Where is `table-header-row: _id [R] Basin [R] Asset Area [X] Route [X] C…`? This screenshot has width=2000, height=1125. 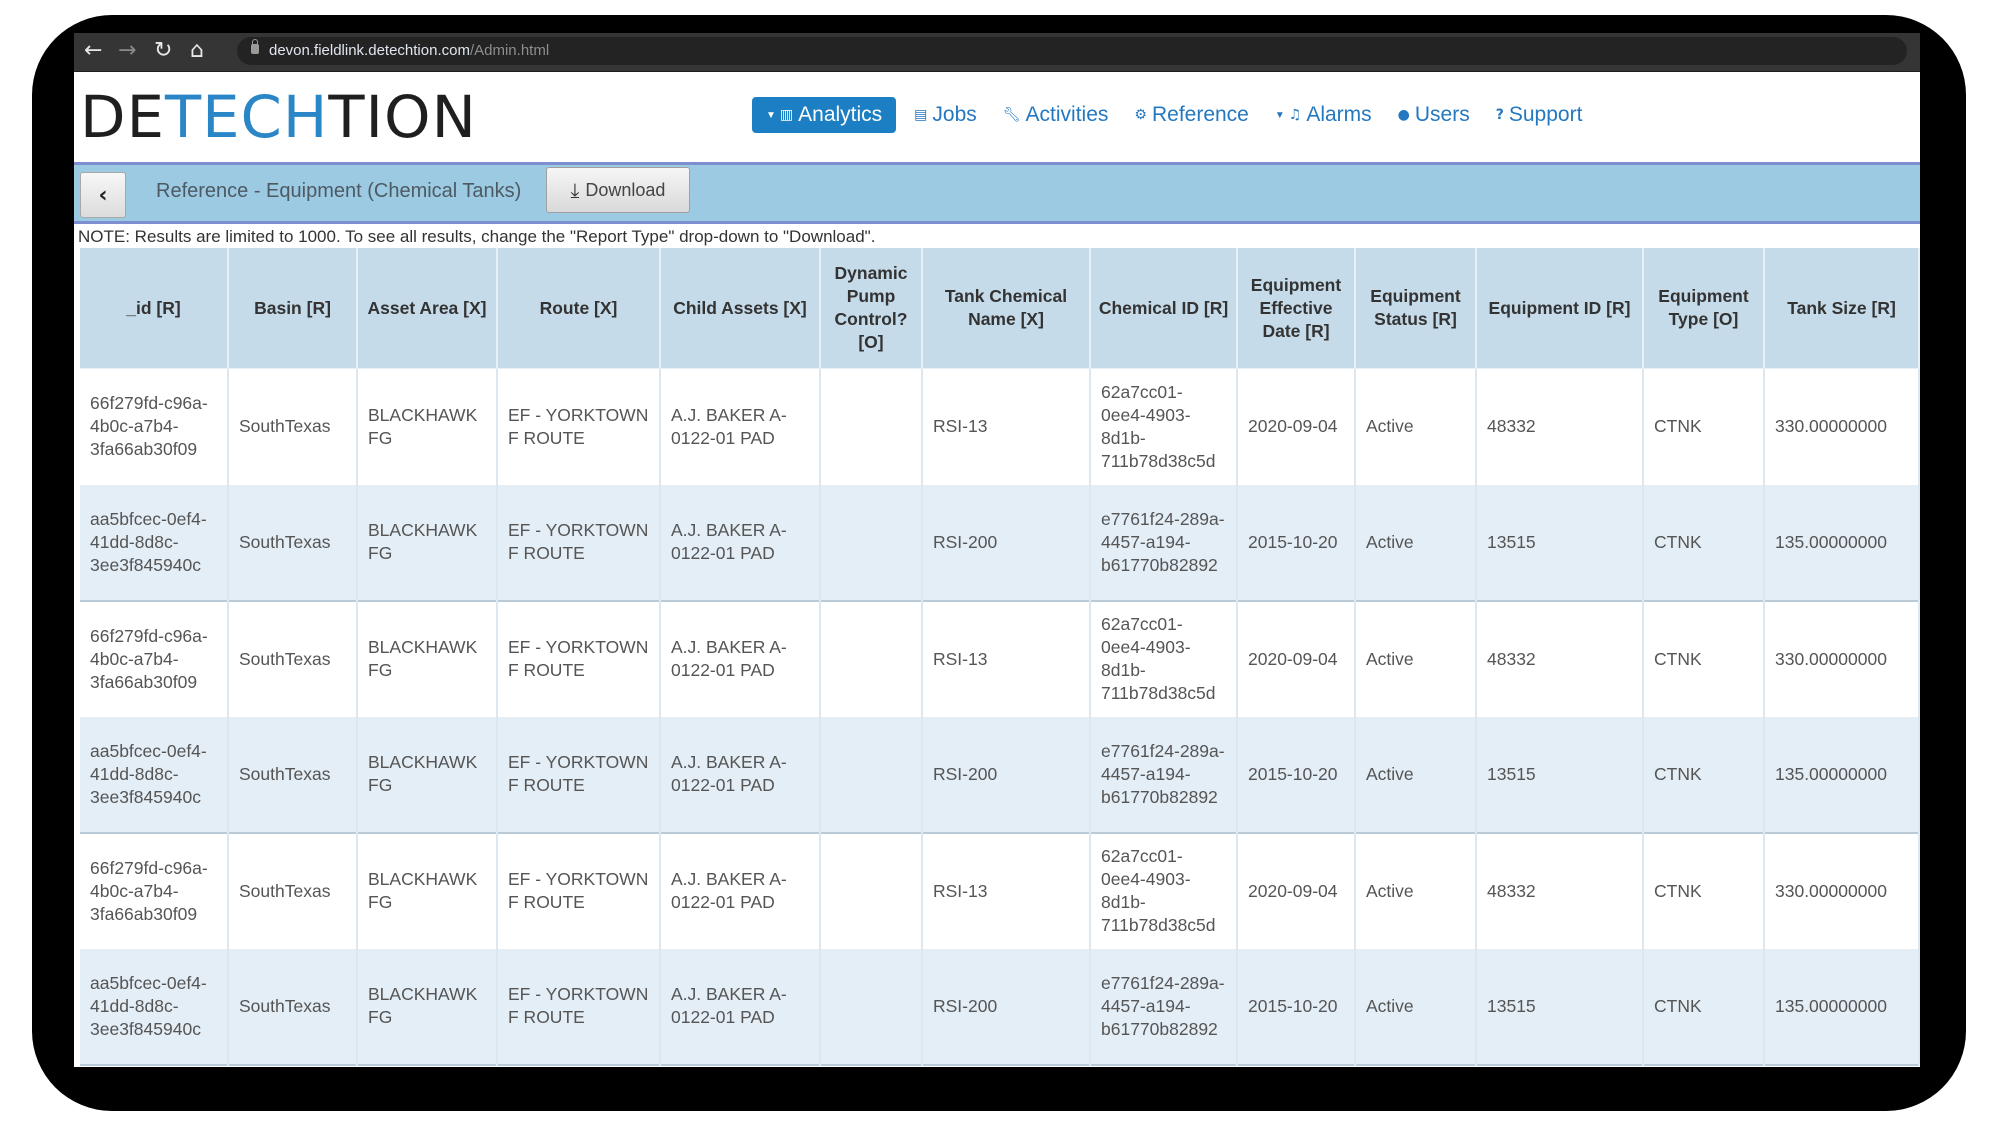 table-header-row: _id [R] Basin [R] Asset Area [X] Route [X] C… is located at coordinates (1000, 308).